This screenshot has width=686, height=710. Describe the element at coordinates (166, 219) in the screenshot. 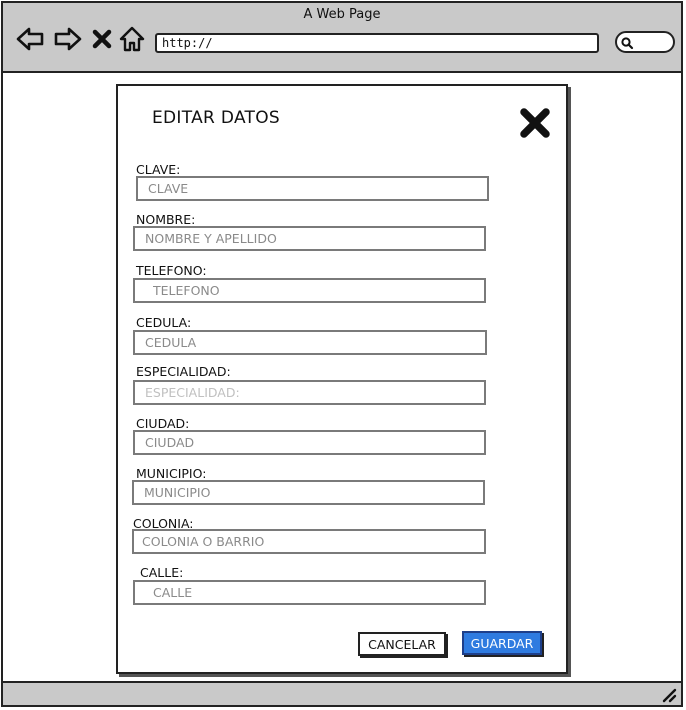

I see `nombre-label: NOMBRE:` at that location.